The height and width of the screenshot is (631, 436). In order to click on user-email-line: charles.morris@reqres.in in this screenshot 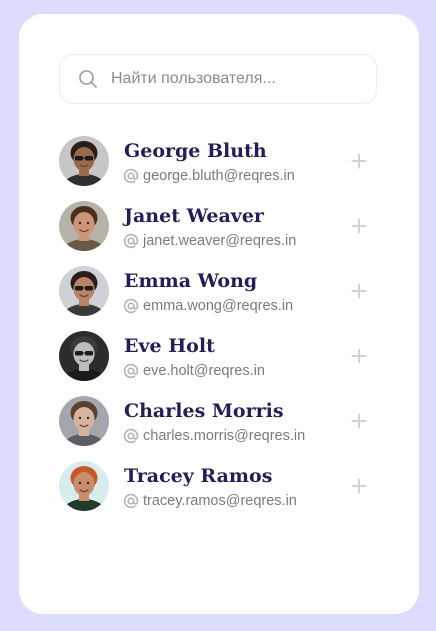, I will do `click(214, 436)`.